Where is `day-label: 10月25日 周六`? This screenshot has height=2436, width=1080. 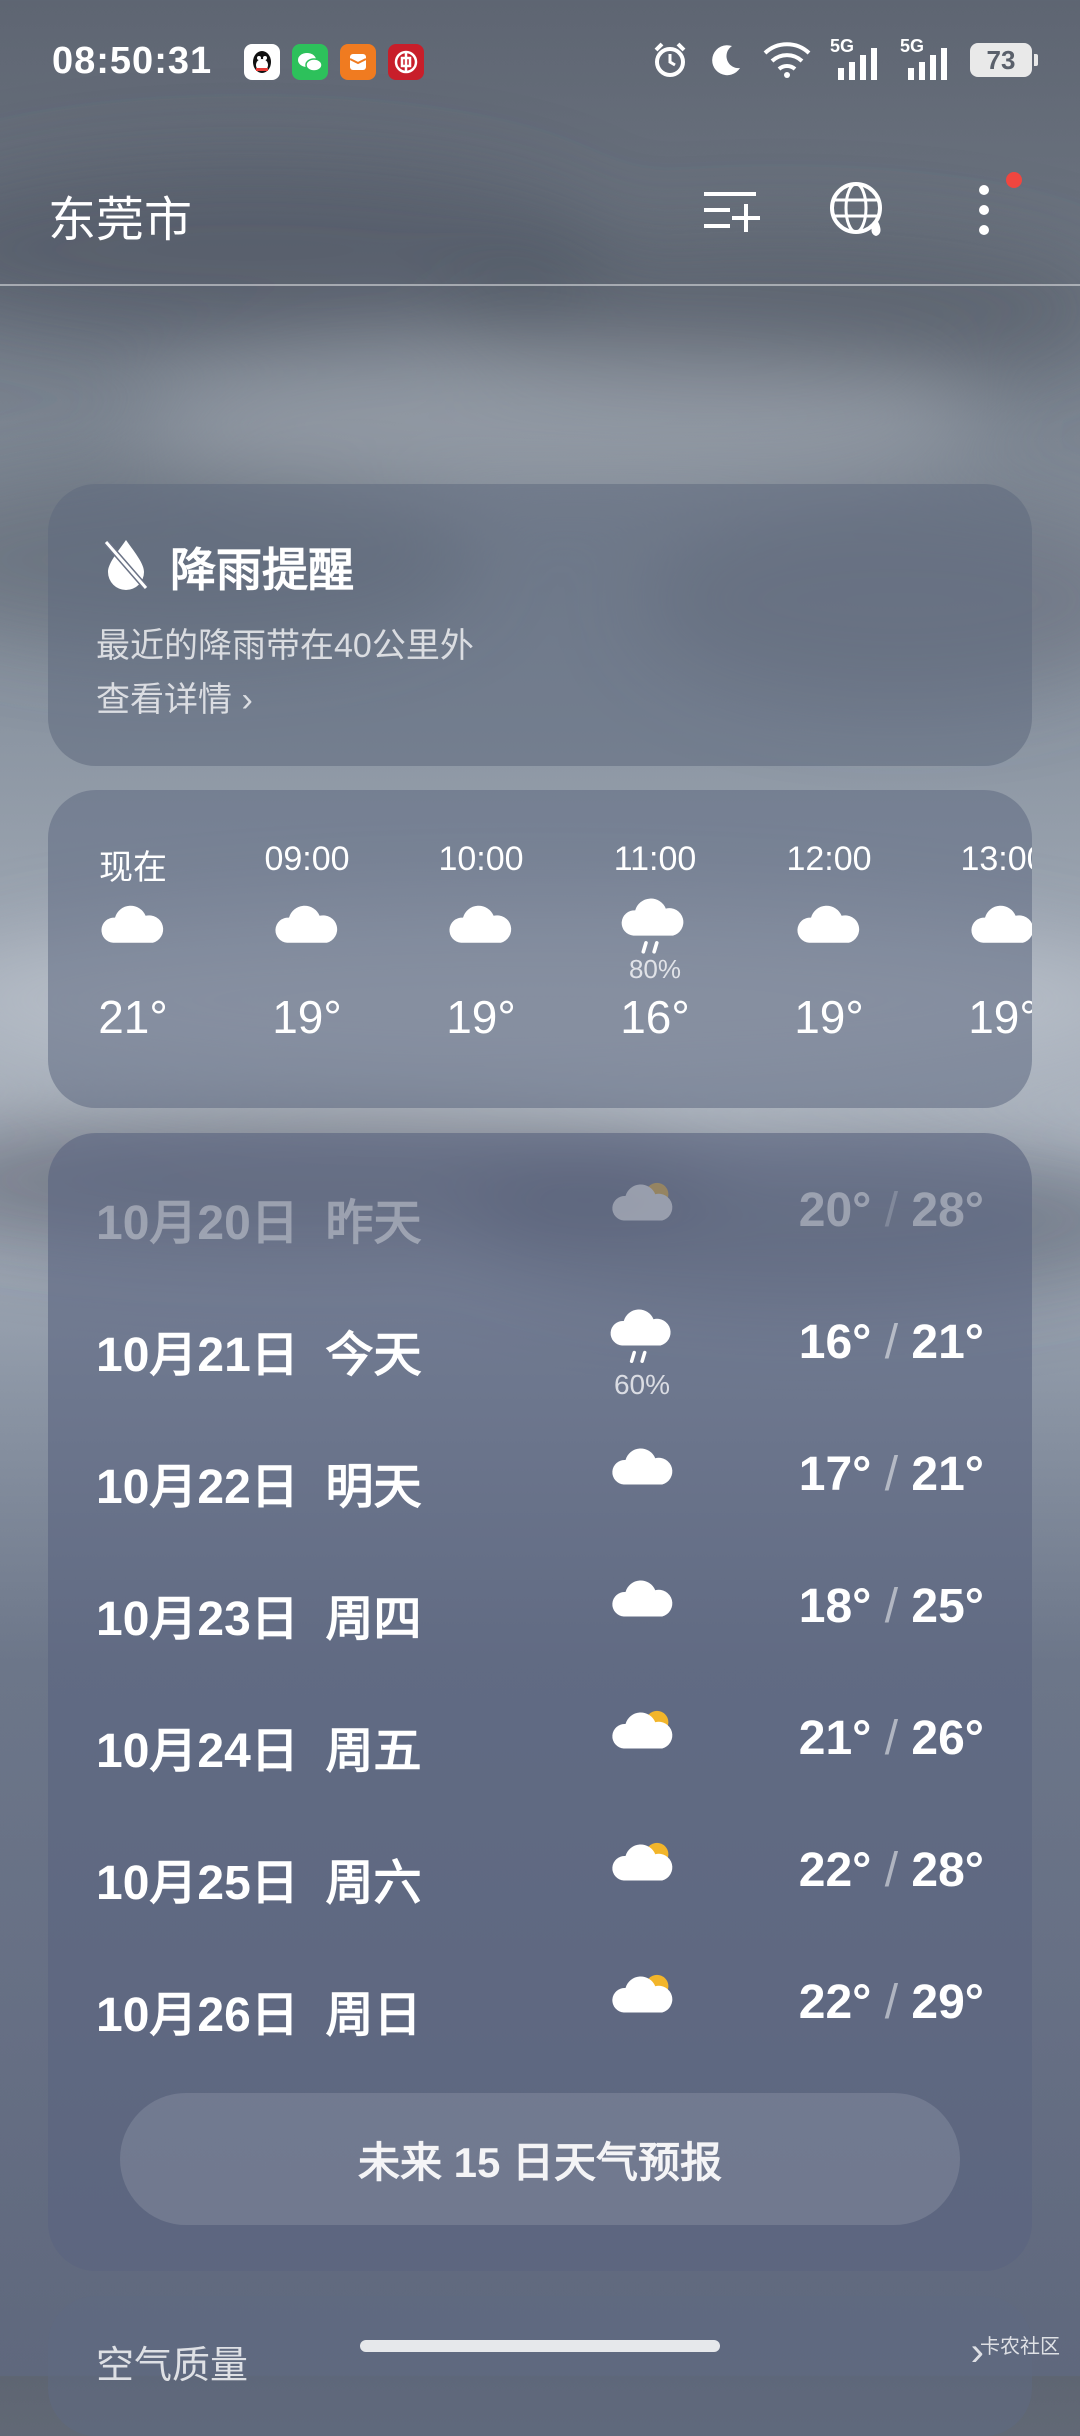 day-label: 10月25日 周六 is located at coordinates (259, 1883).